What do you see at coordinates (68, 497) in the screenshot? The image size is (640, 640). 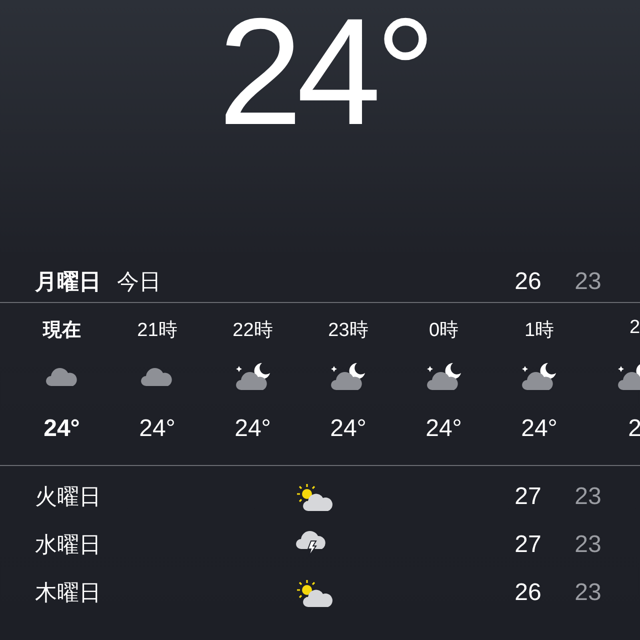 I see `day-name: 火曜日` at bounding box center [68, 497].